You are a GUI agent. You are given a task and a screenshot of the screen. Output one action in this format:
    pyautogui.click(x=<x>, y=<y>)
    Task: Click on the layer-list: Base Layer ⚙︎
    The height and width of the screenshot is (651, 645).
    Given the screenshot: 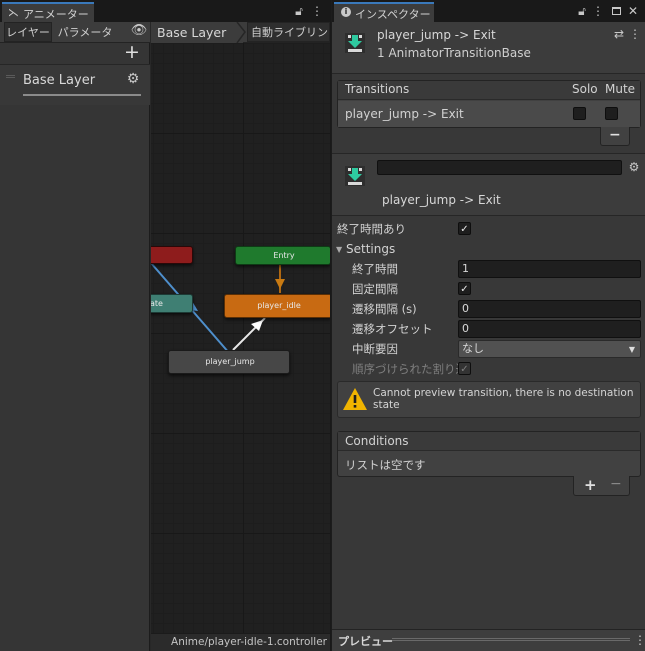 What is the action you would take?
    pyautogui.click(x=75, y=84)
    